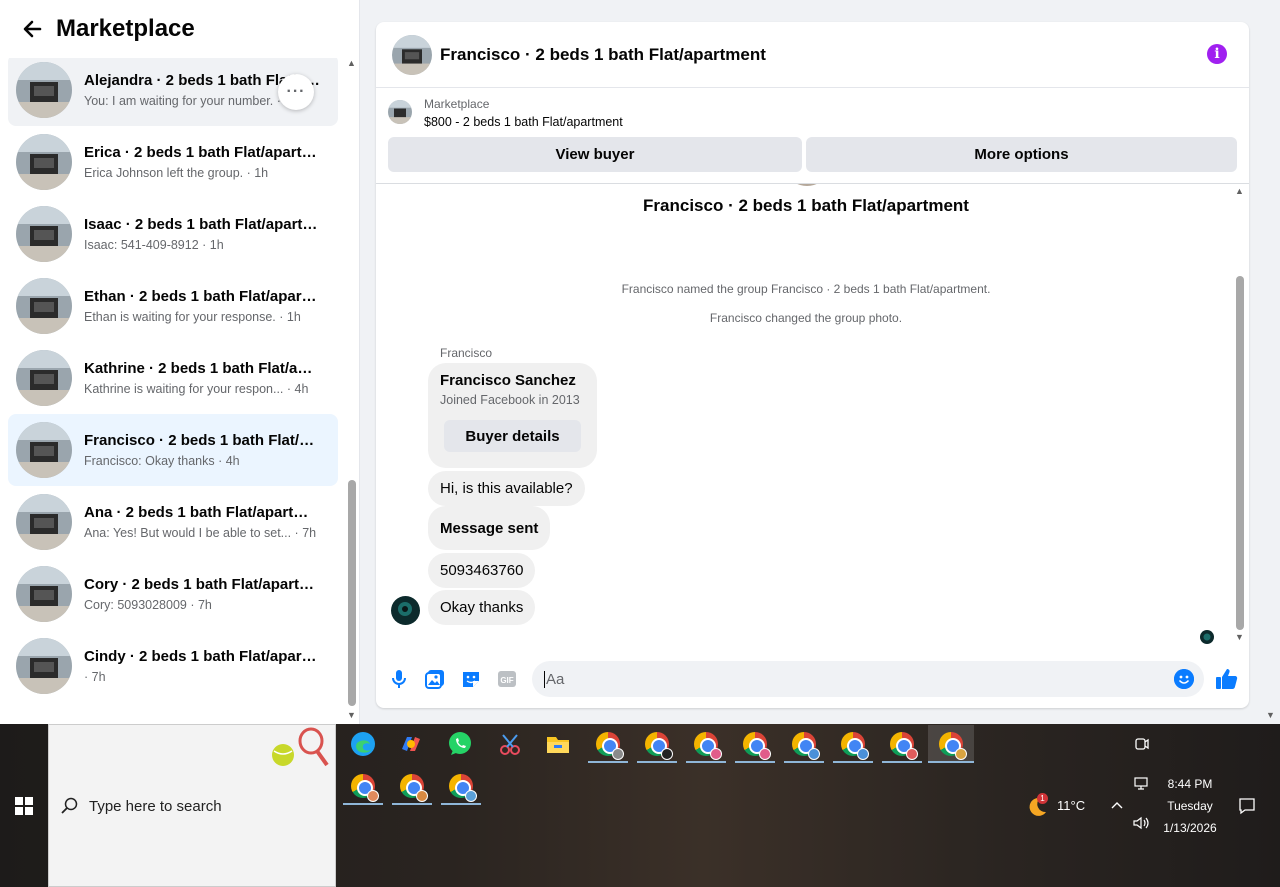 The height and width of the screenshot is (887, 1280). What do you see at coordinates (951, 744) in the screenshot?
I see `chrome-app-icon-active` at bounding box center [951, 744].